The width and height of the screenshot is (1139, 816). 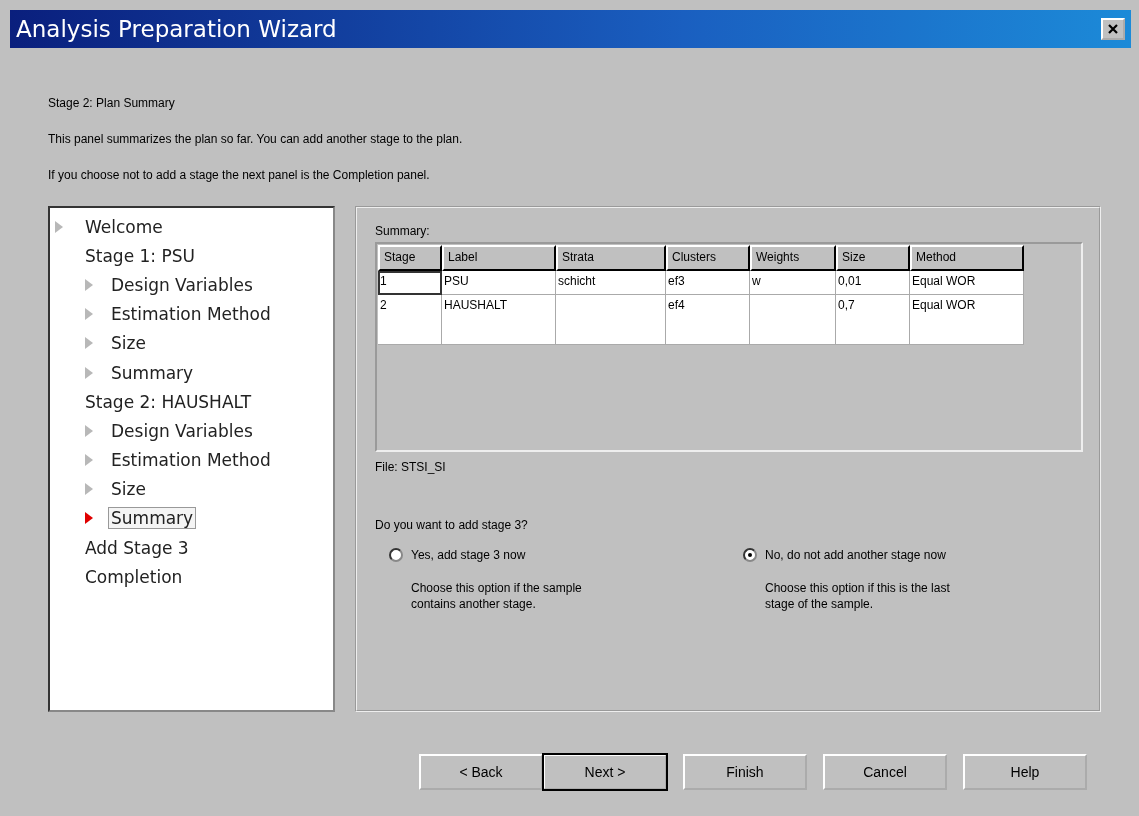 I want to click on table-cell: w, so click(x=793, y=283).